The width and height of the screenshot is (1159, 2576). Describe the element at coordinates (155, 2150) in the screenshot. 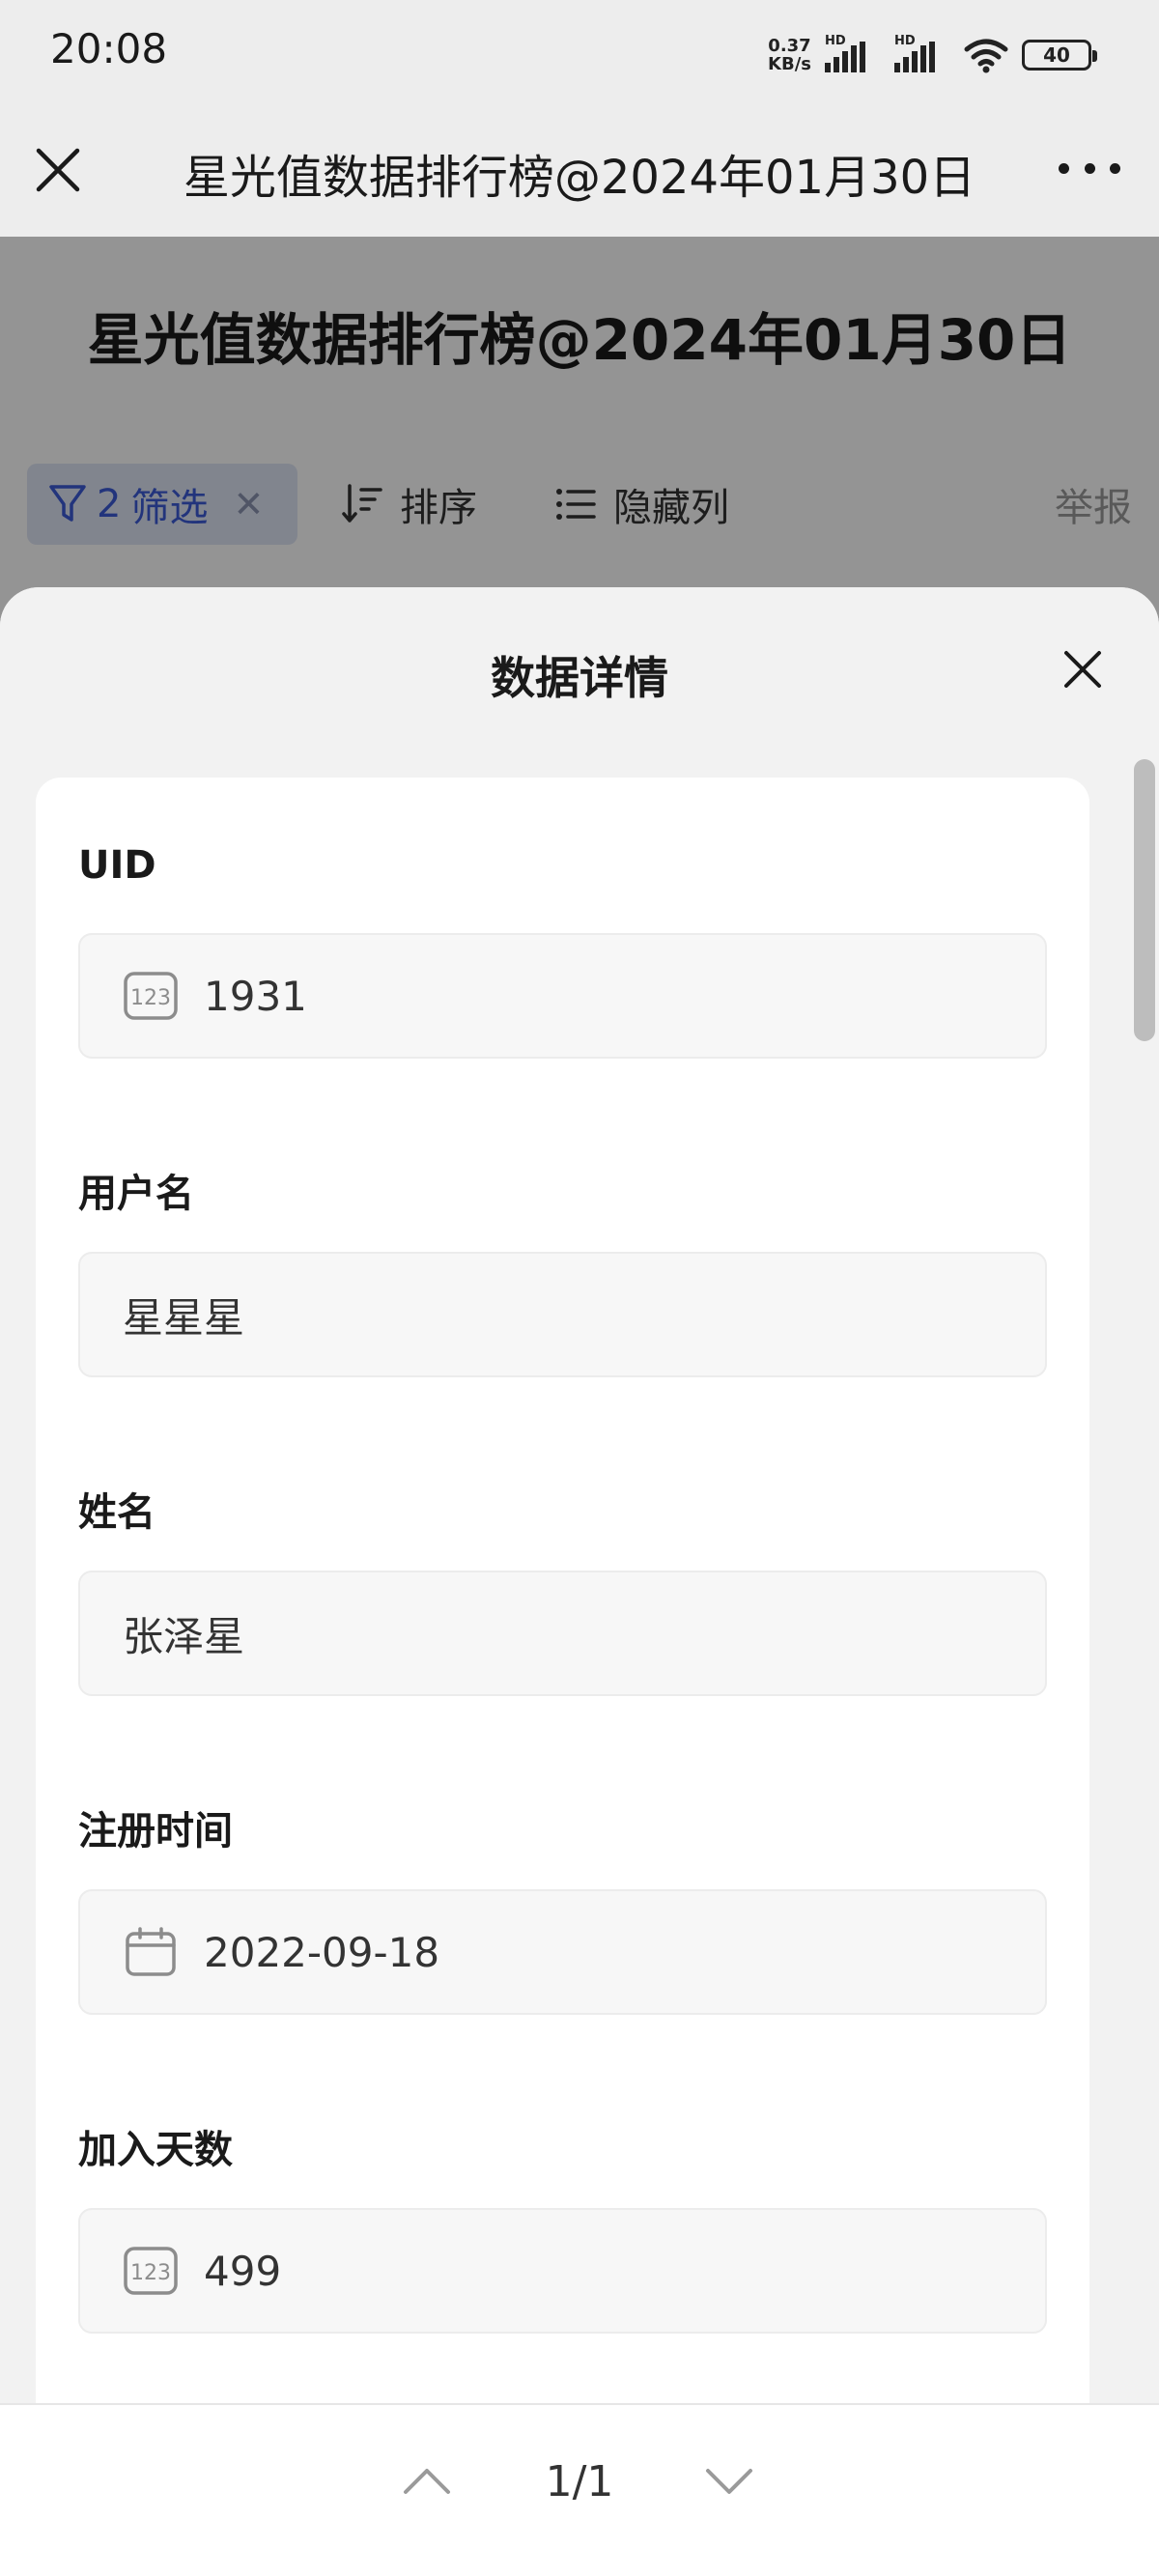

I see `field-label-days-joined: 加入天数` at that location.